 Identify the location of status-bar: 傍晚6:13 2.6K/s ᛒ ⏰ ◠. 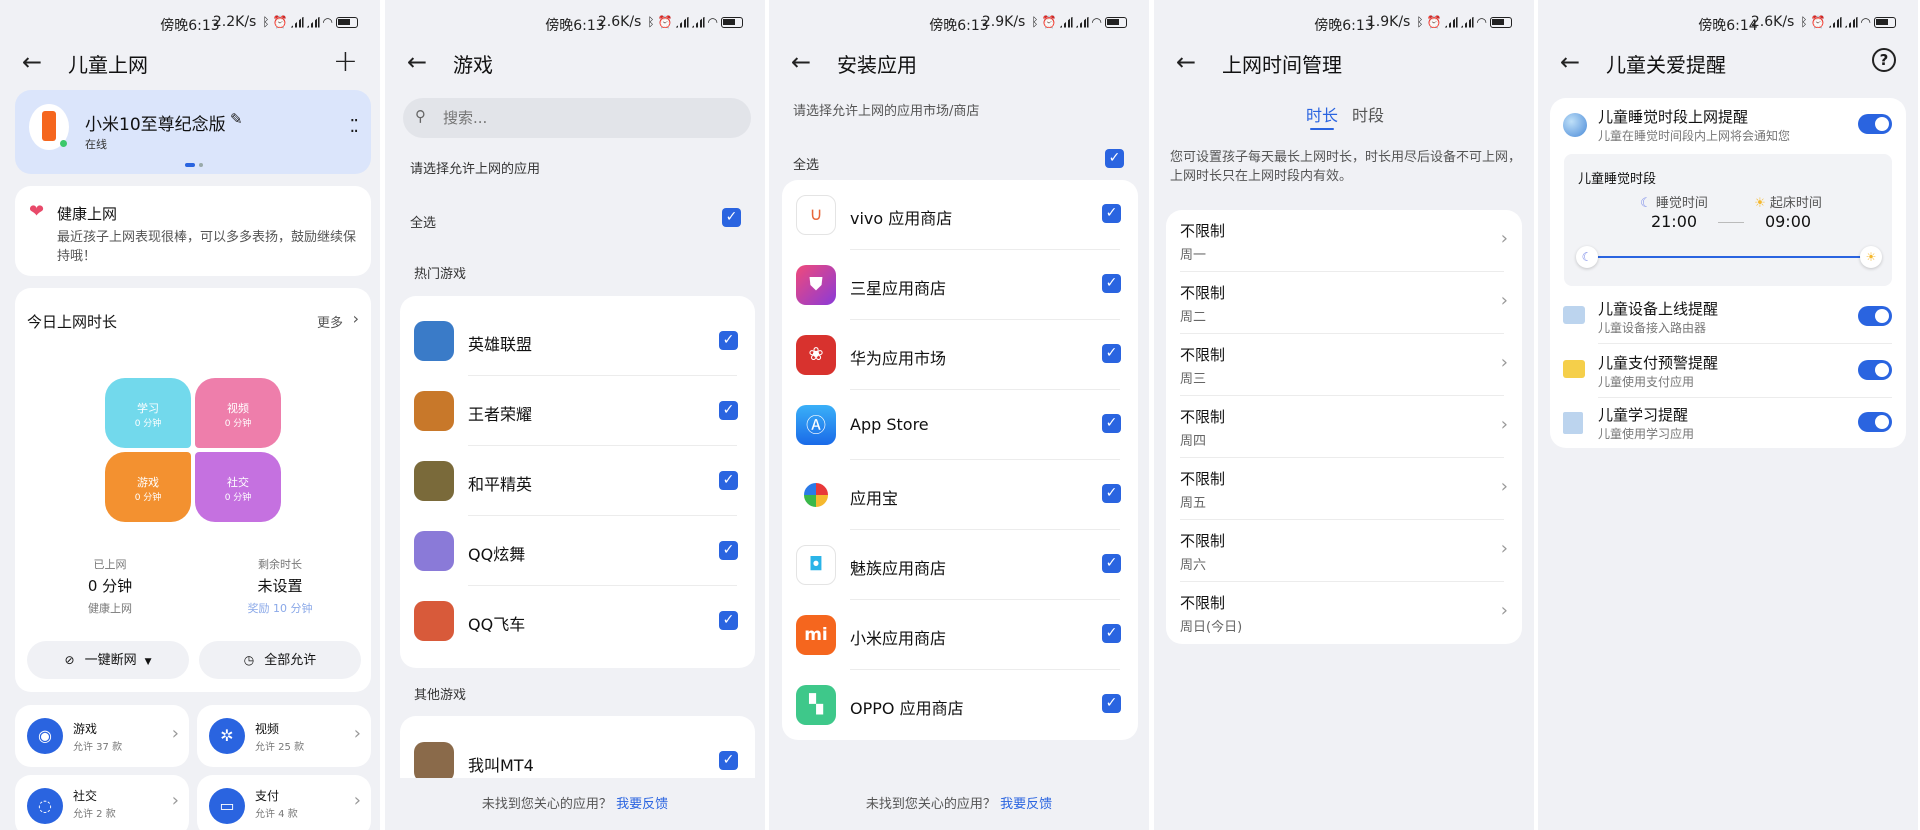
(575, 24).